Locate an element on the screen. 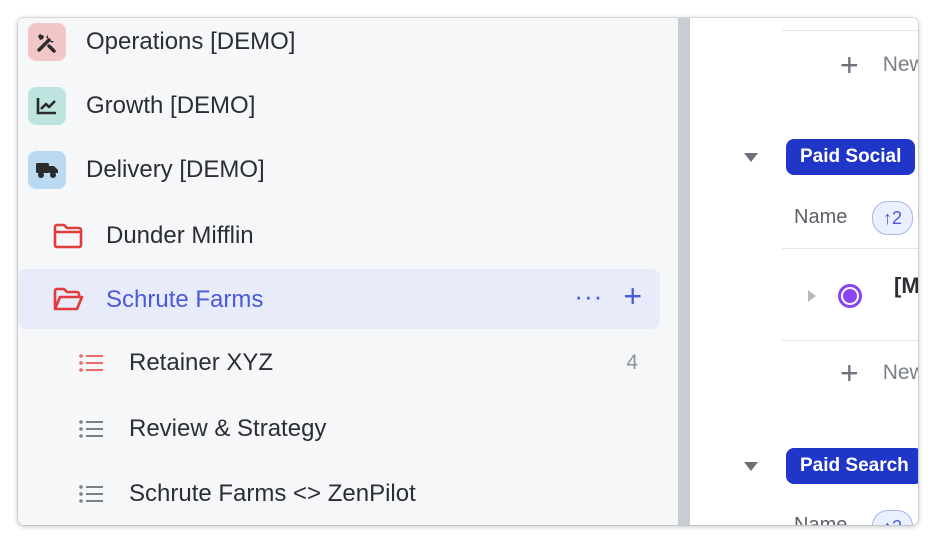 The width and height of the screenshot is (936, 546). sidebar-list-schrute-zenpilot: Schrute Farms <> ZenPilot is located at coordinates (339, 494).